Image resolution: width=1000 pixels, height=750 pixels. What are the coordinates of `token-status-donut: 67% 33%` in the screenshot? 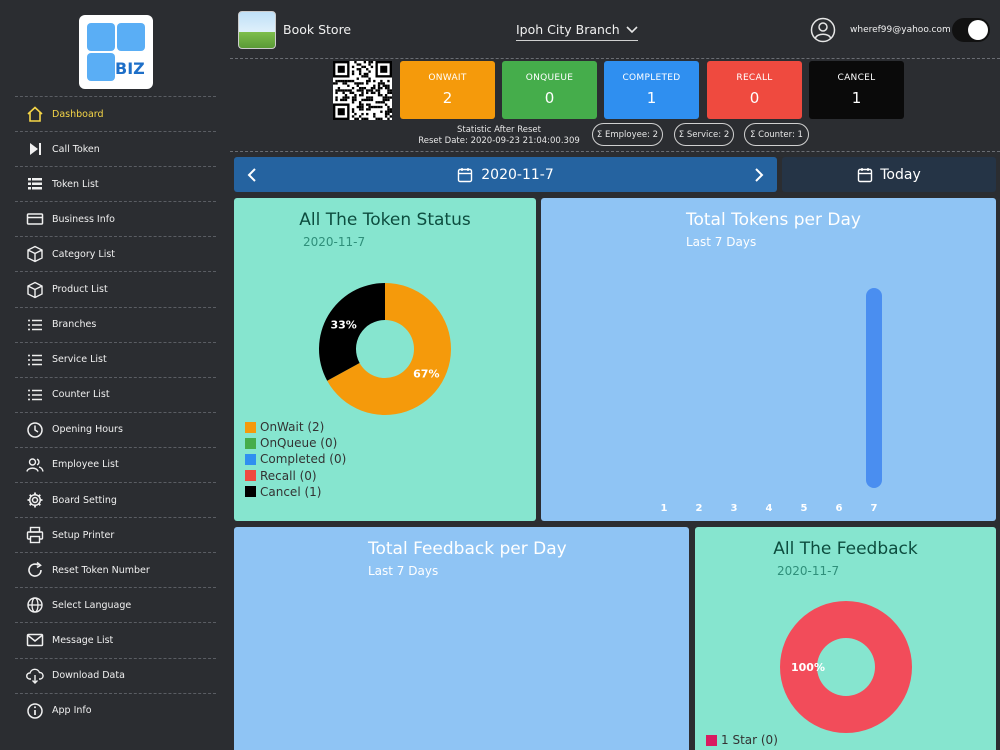 It's located at (385, 349).